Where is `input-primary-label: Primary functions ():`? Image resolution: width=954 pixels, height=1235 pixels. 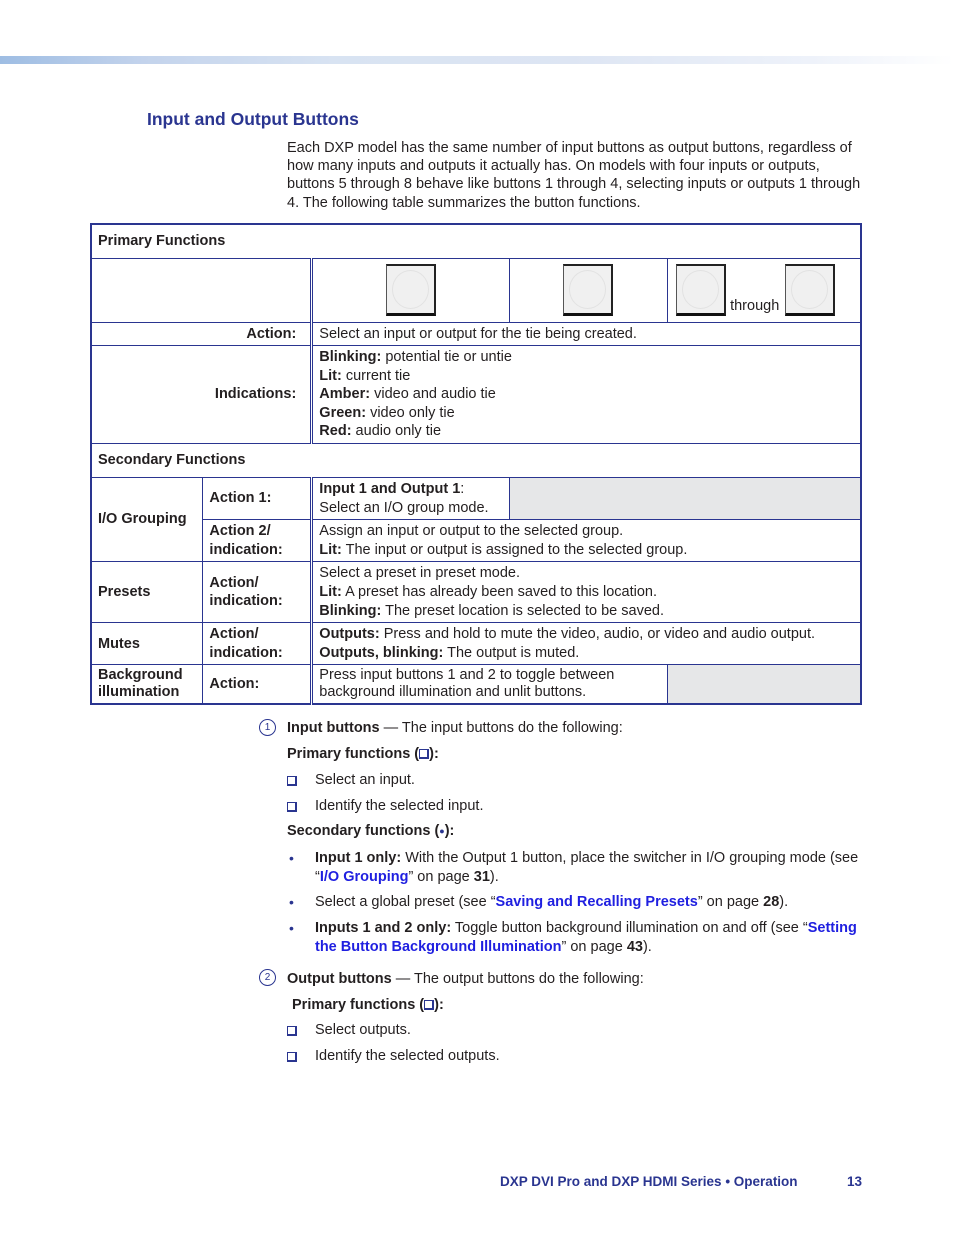
input-primary-label: Primary functions (): is located at coordinates (363, 754).